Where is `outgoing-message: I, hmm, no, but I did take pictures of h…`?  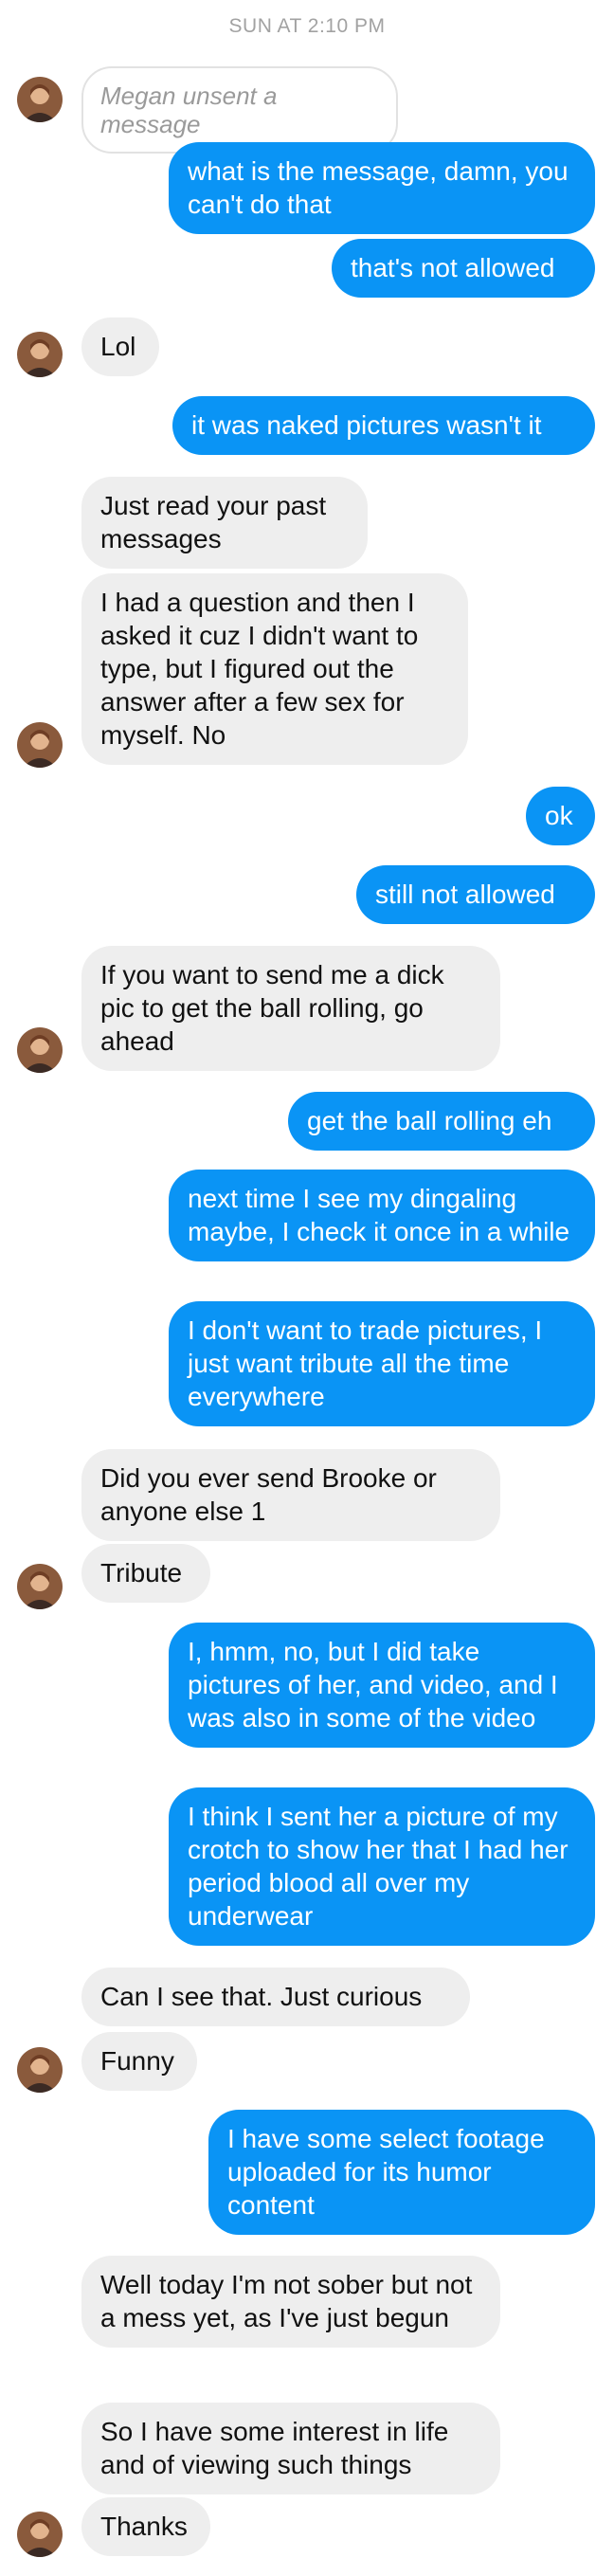 outgoing-message: I, hmm, no, but I did take pictures of h… is located at coordinates (382, 1685).